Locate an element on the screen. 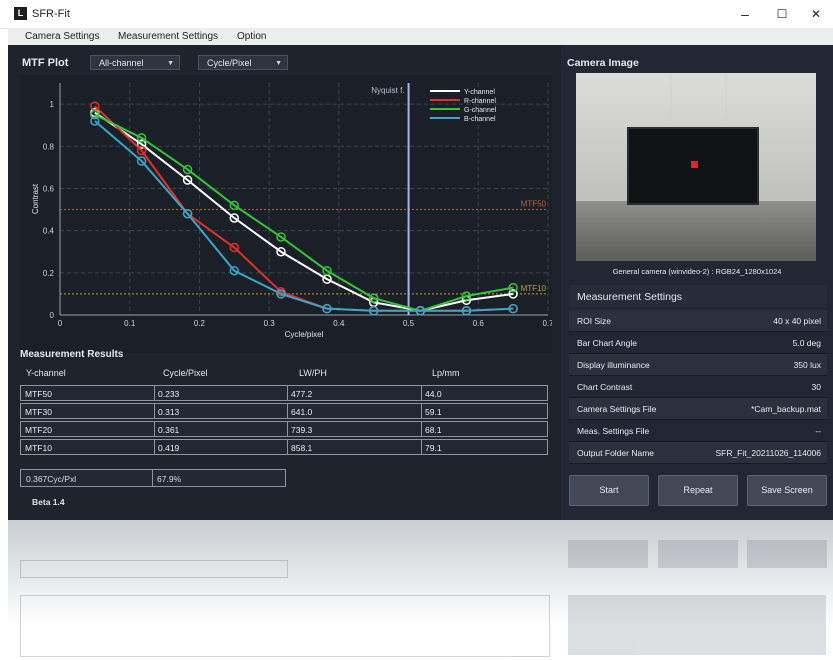  table-cell: MTF50 is located at coordinates (38, 394).